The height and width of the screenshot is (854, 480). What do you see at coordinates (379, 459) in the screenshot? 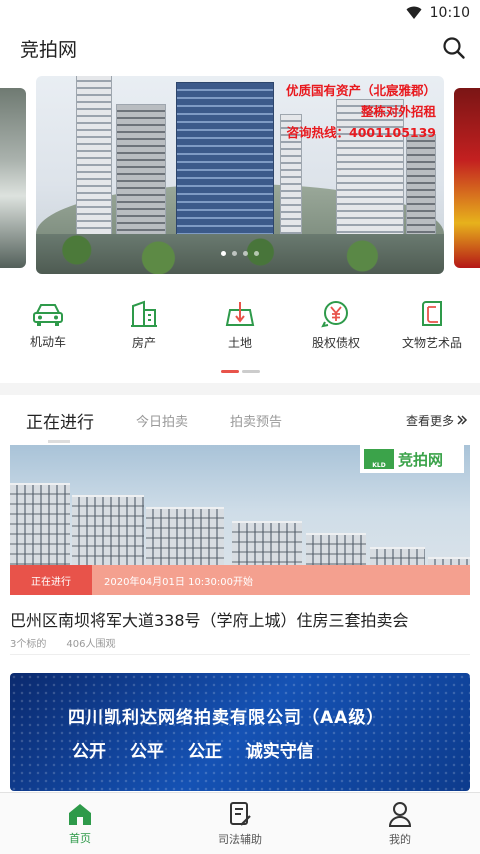
I see `logo-badge: KLD` at bounding box center [379, 459].